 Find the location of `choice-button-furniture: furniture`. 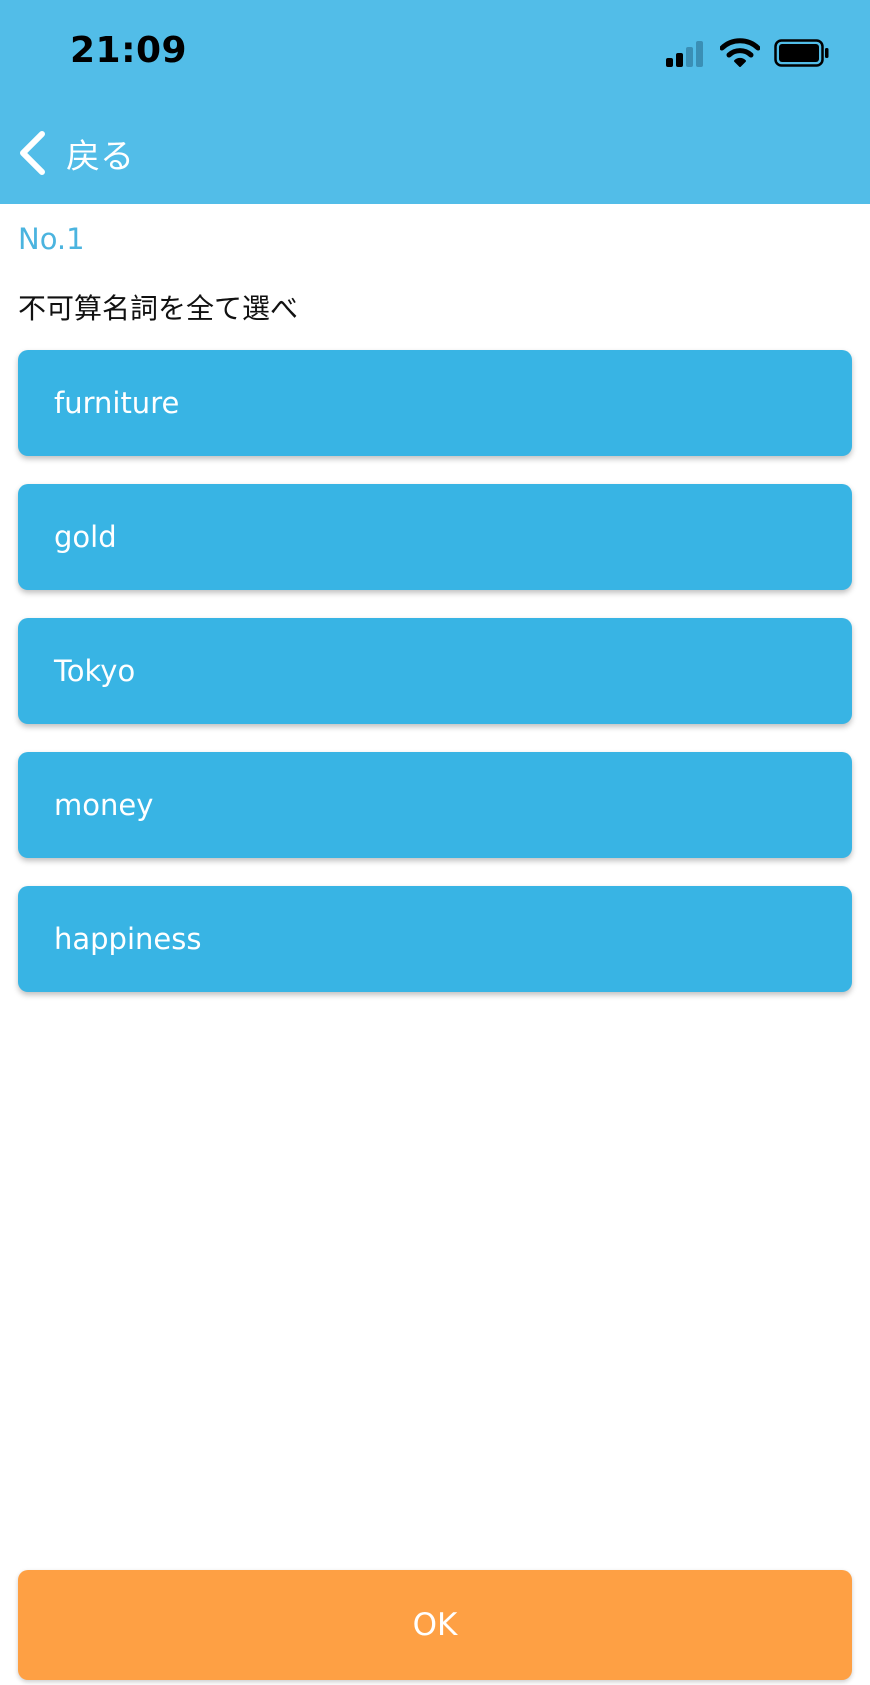

choice-button-furniture: furniture is located at coordinates (435, 403).